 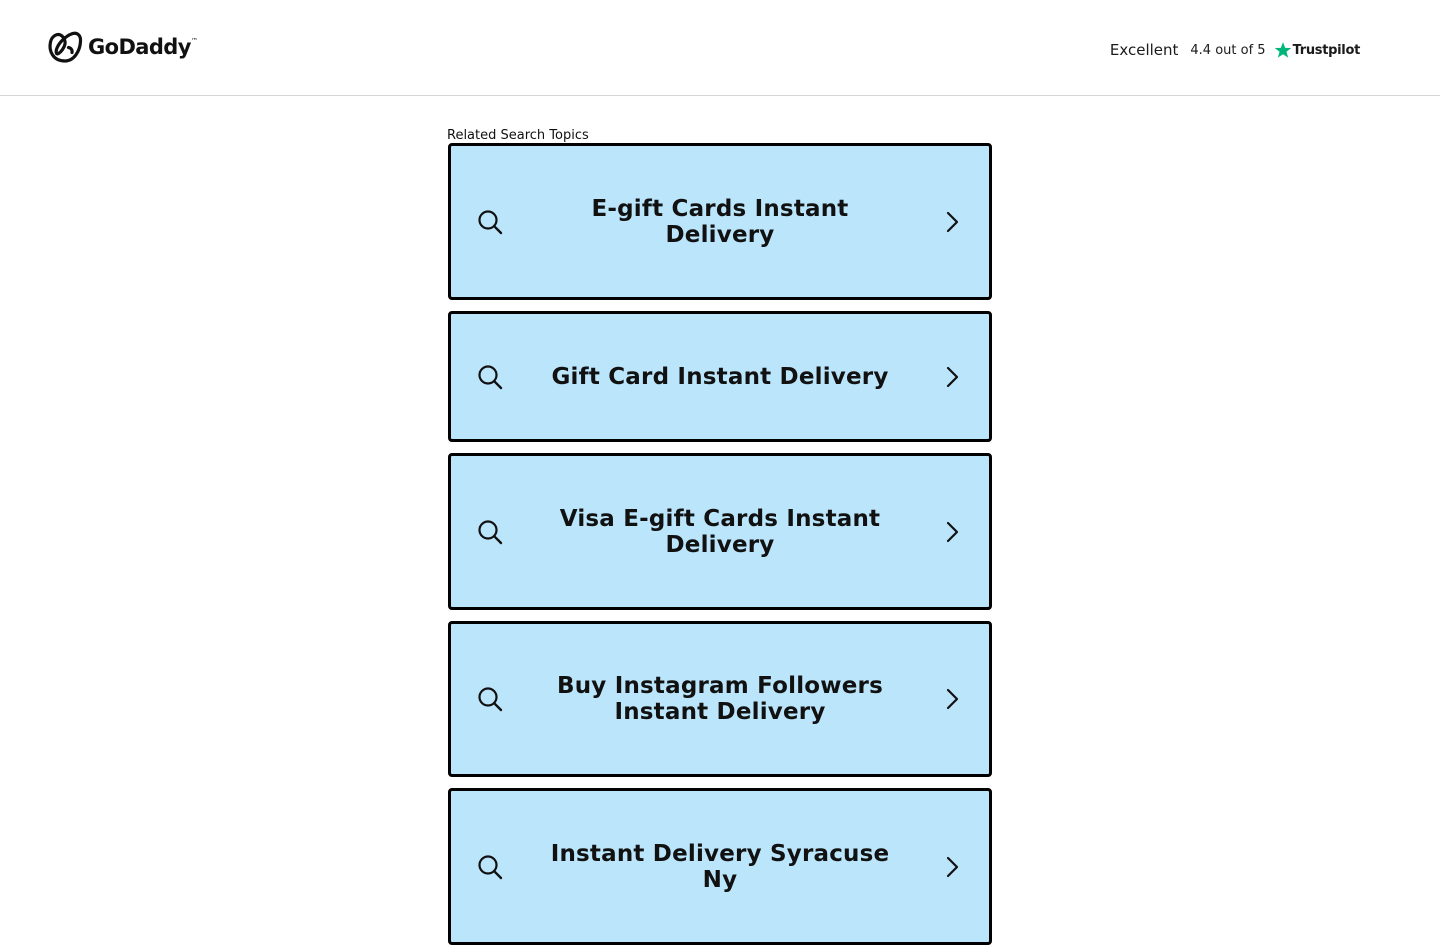 I want to click on logo-trademark: ™, so click(x=194, y=41).